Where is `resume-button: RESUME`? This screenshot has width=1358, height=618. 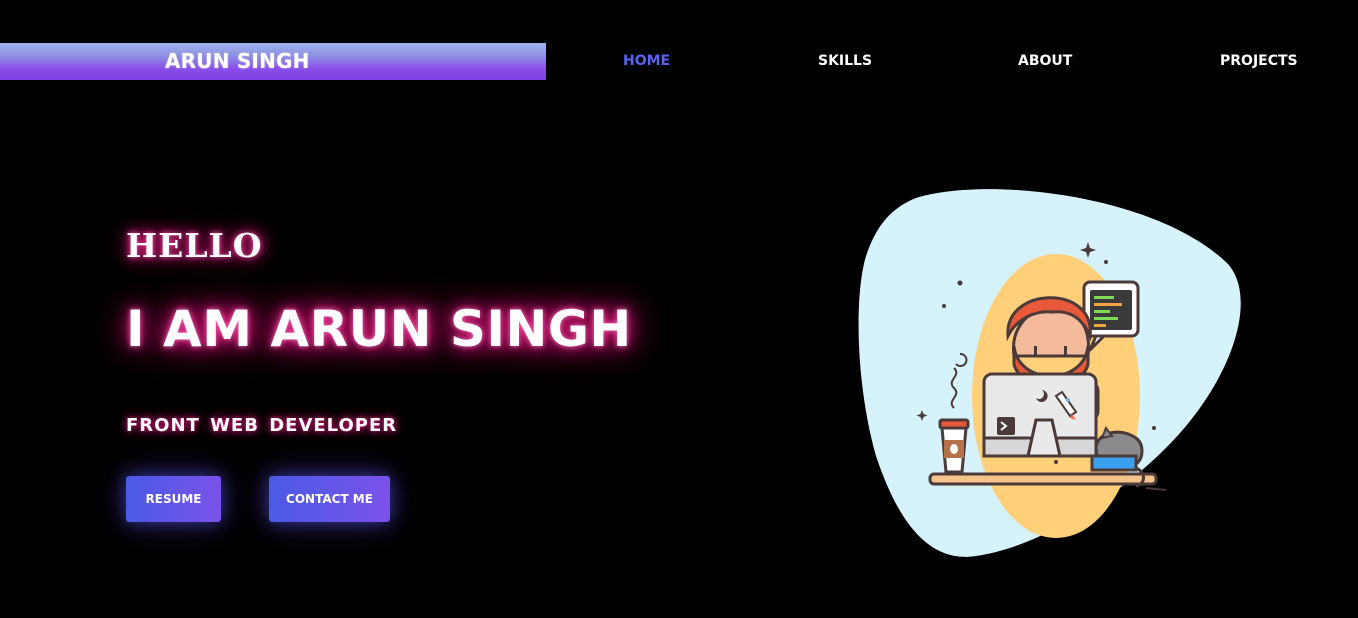 resume-button: RESUME is located at coordinates (173, 499).